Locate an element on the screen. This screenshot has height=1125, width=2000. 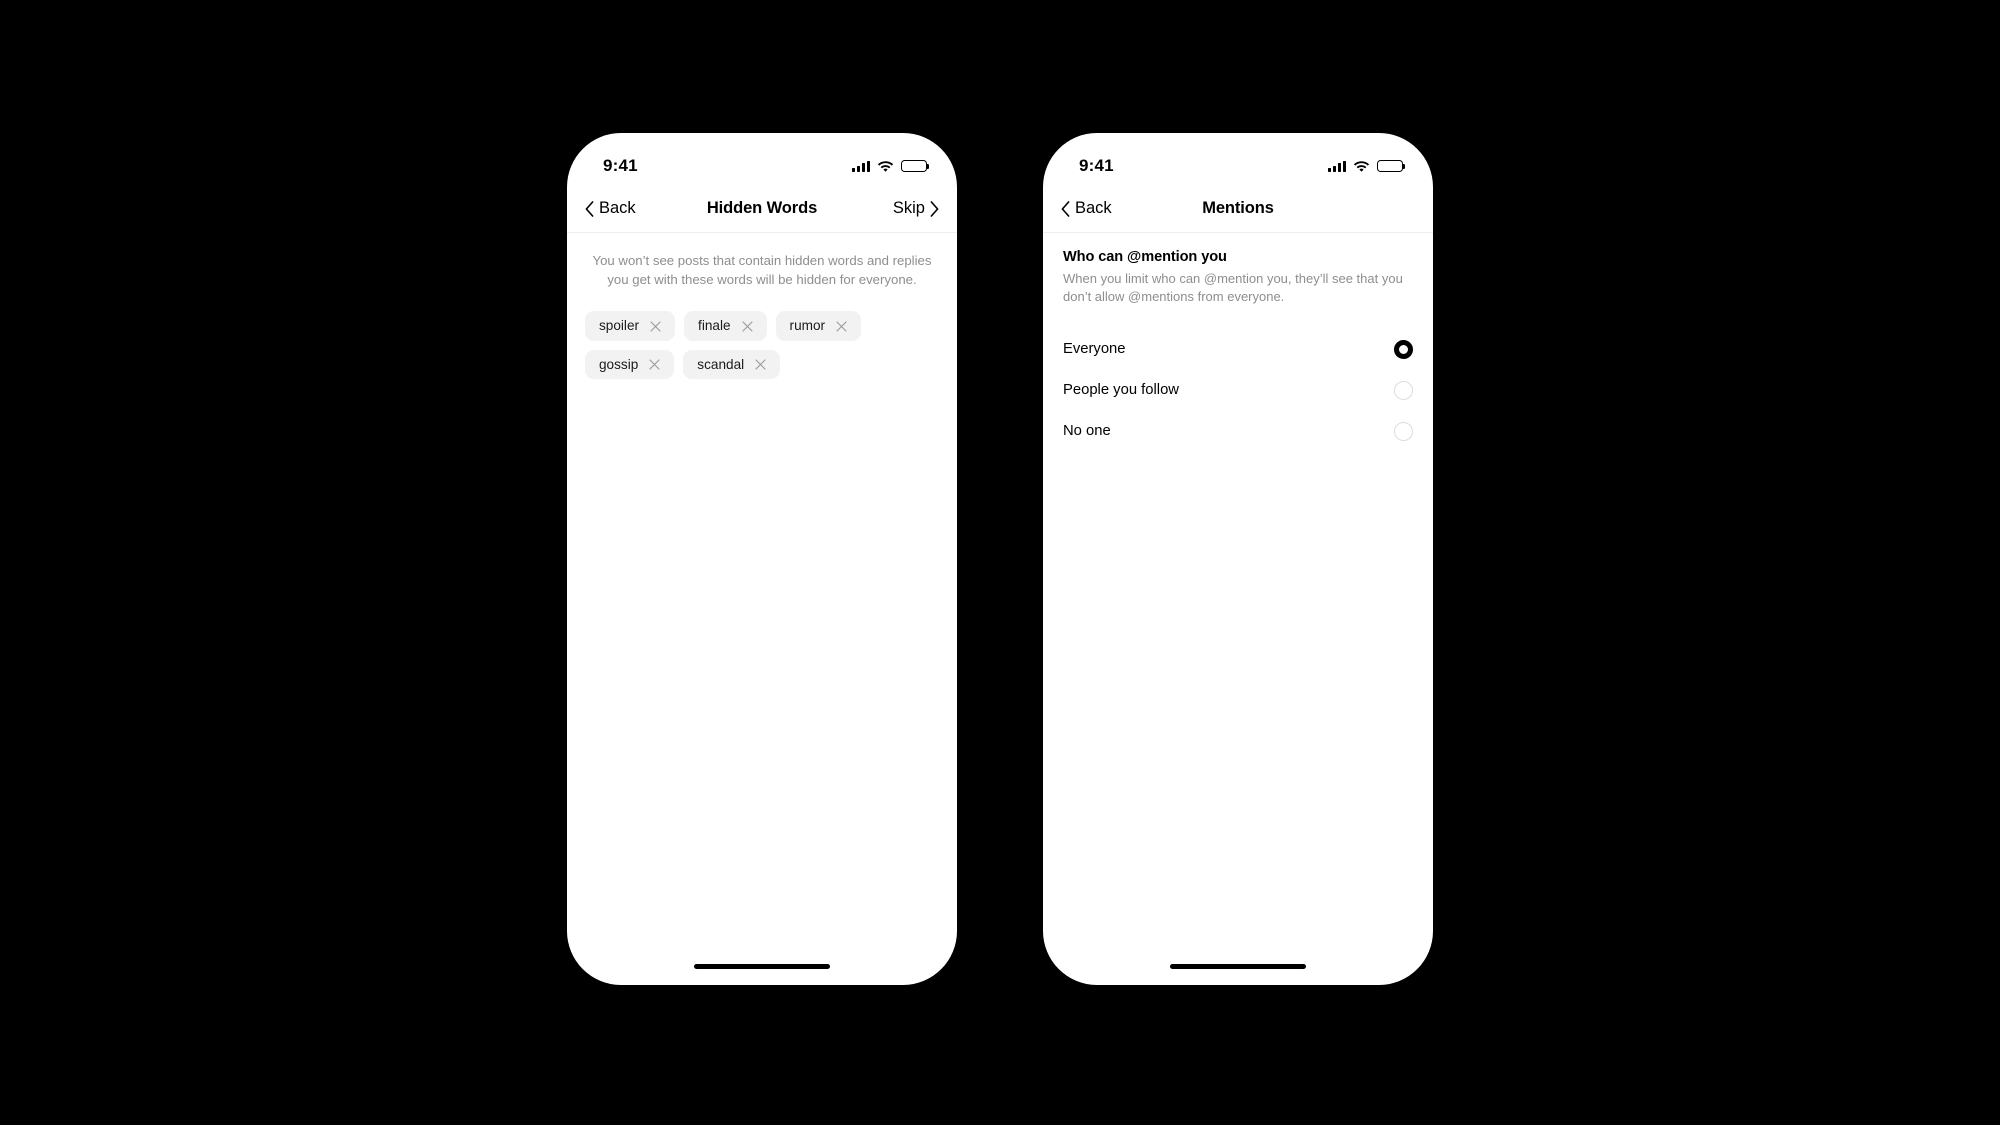
mention-audience-option-label: Everyone is located at coordinates (1094, 349).